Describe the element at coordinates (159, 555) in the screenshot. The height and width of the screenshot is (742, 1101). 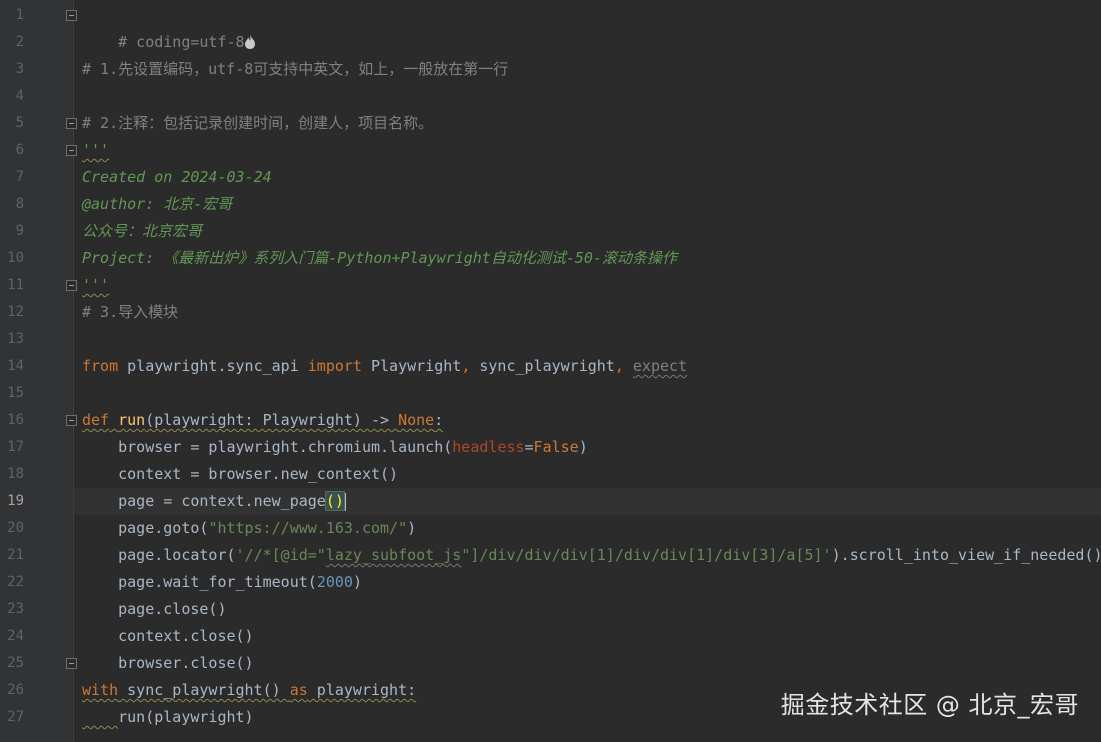
I see `code-text: page.locator(` at that location.